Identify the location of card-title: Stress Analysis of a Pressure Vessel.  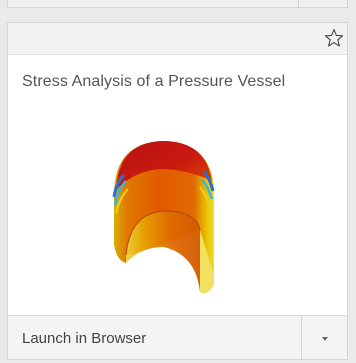
(154, 81).